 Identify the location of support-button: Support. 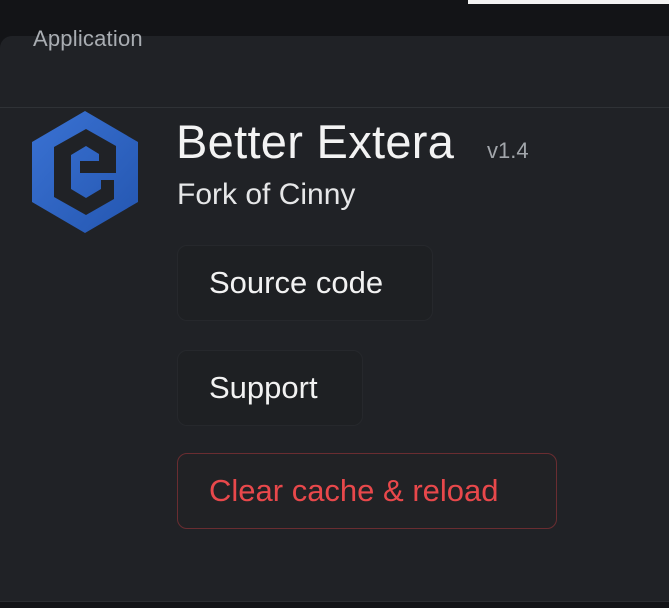
(270, 388).